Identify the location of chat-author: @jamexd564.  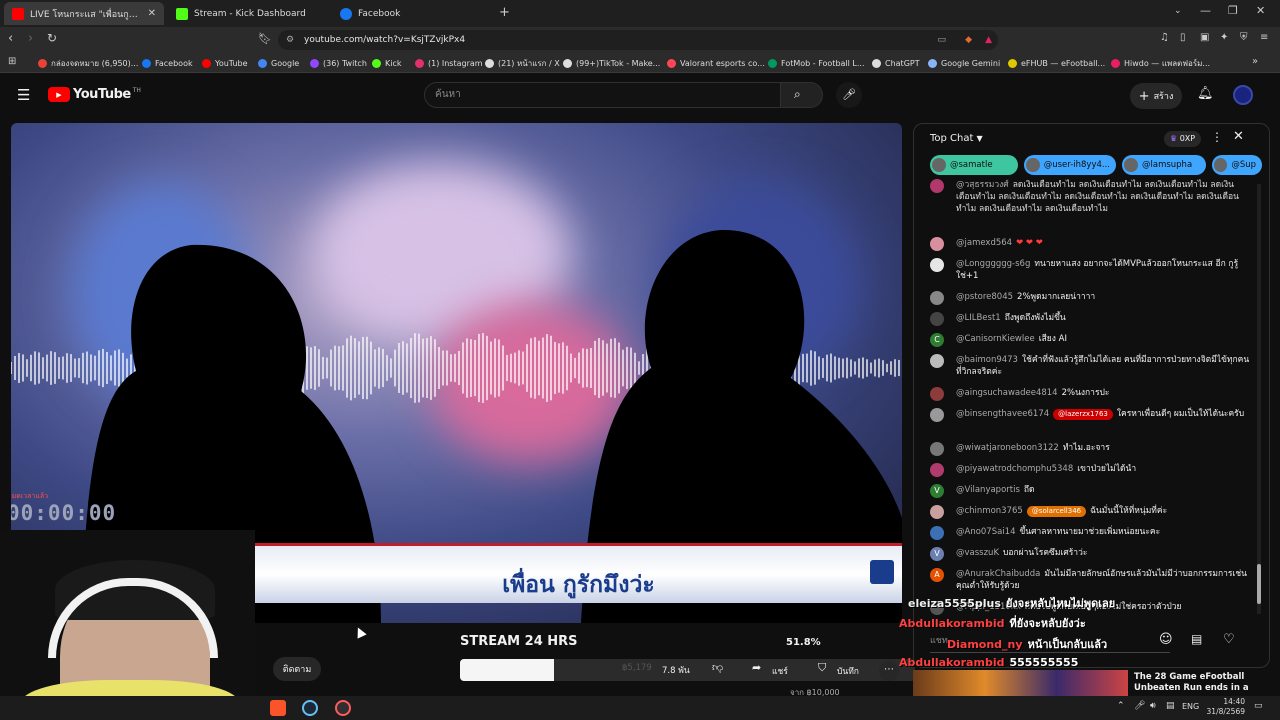
(984, 243).